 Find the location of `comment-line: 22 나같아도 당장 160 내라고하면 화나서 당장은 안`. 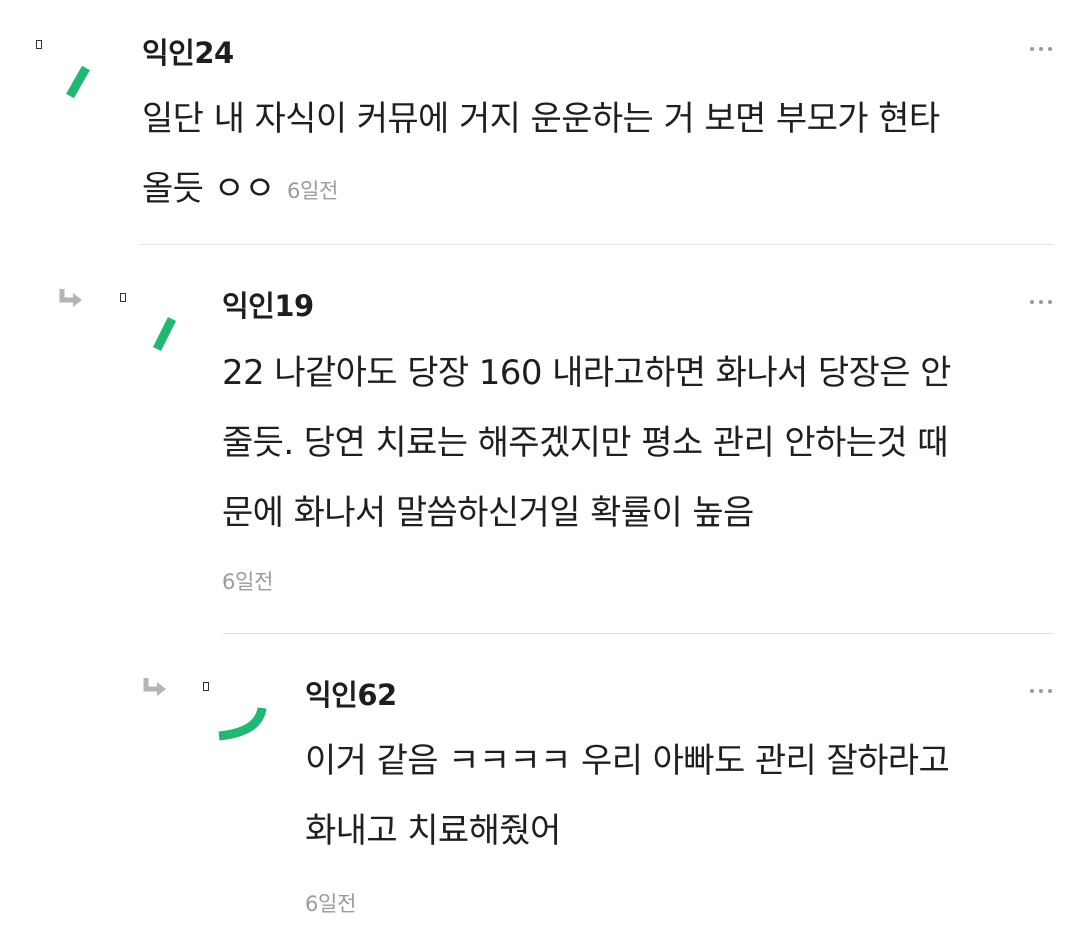

comment-line: 22 나같아도 당장 160 내라고하면 화나서 당장은 안 is located at coordinates (586, 373).